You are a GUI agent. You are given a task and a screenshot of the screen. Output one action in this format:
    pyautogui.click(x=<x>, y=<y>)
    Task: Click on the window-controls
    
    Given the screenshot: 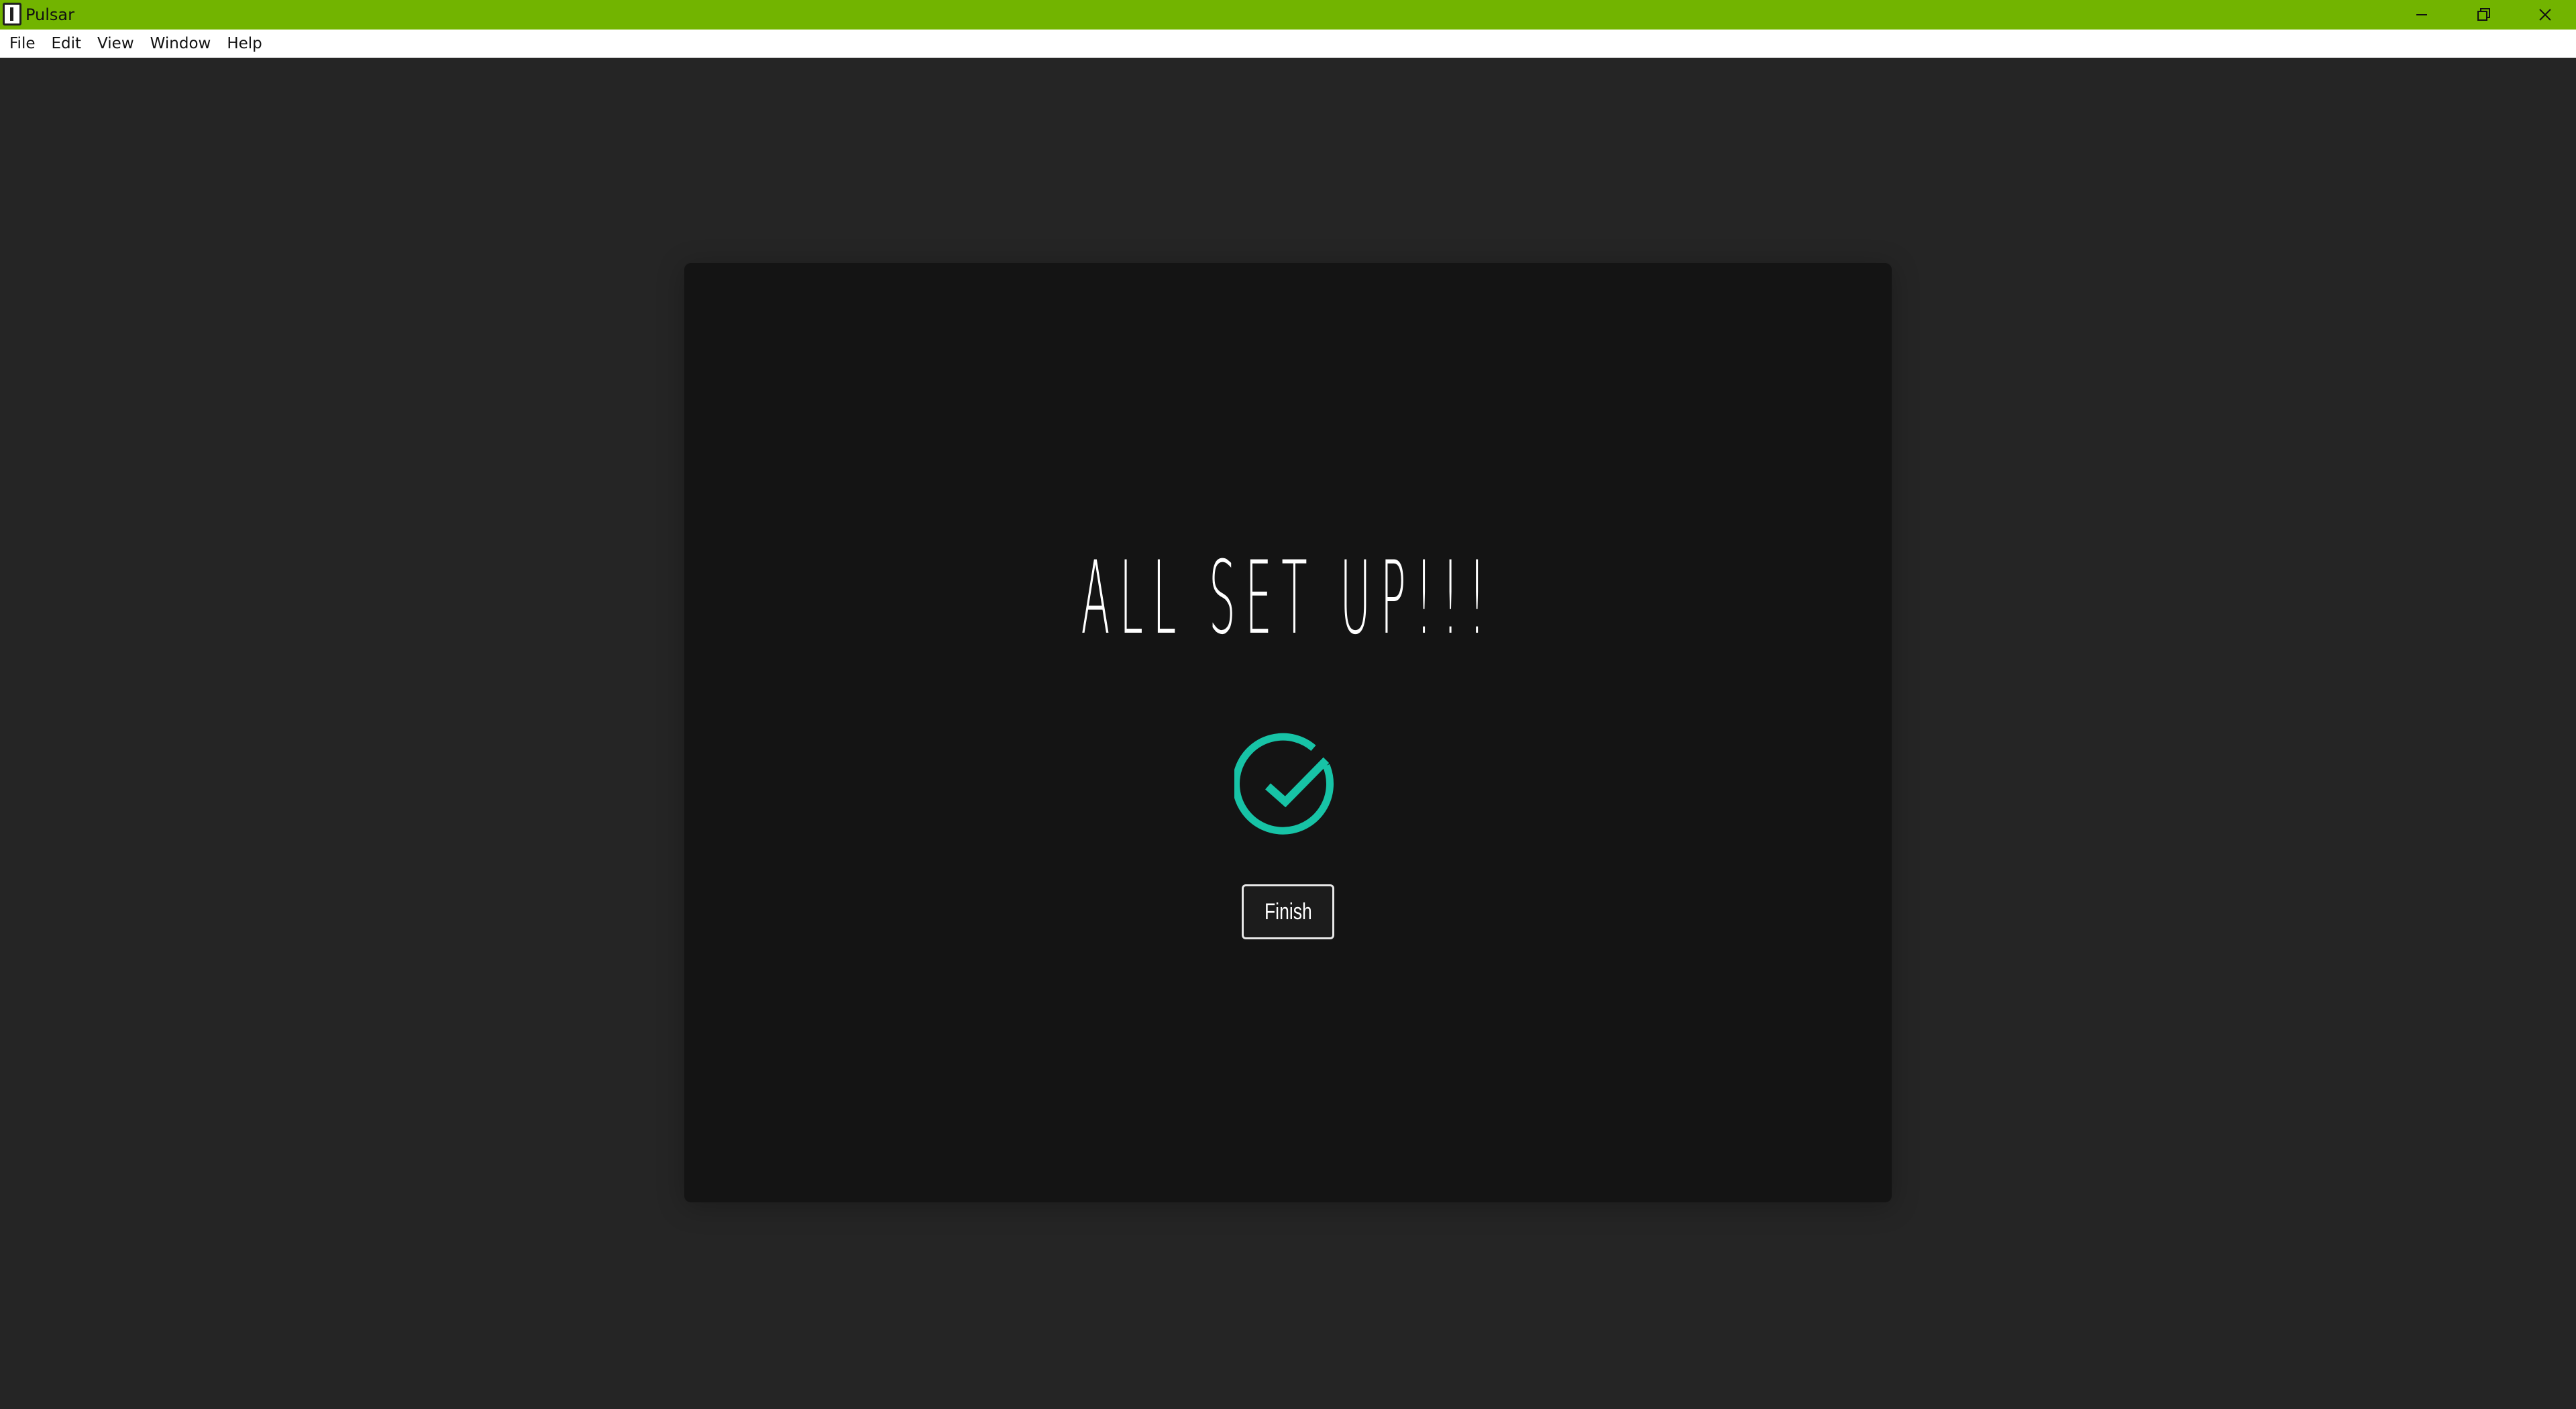 What is the action you would take?
    pyautogui.click(x=2483, y=15)
    